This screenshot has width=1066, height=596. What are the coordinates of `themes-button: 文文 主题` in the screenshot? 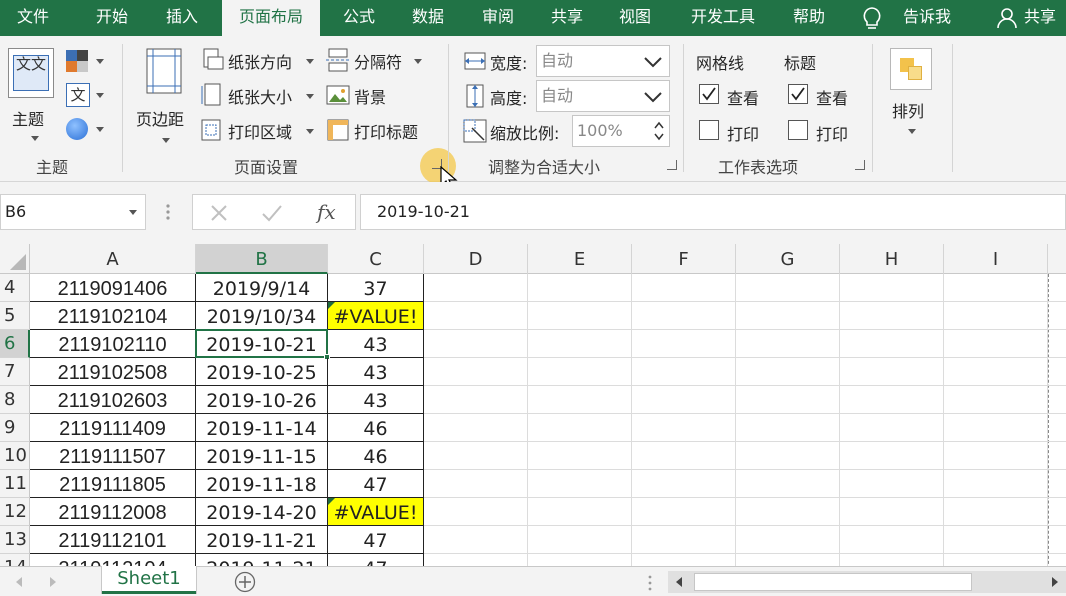 It's located at (31, 94).